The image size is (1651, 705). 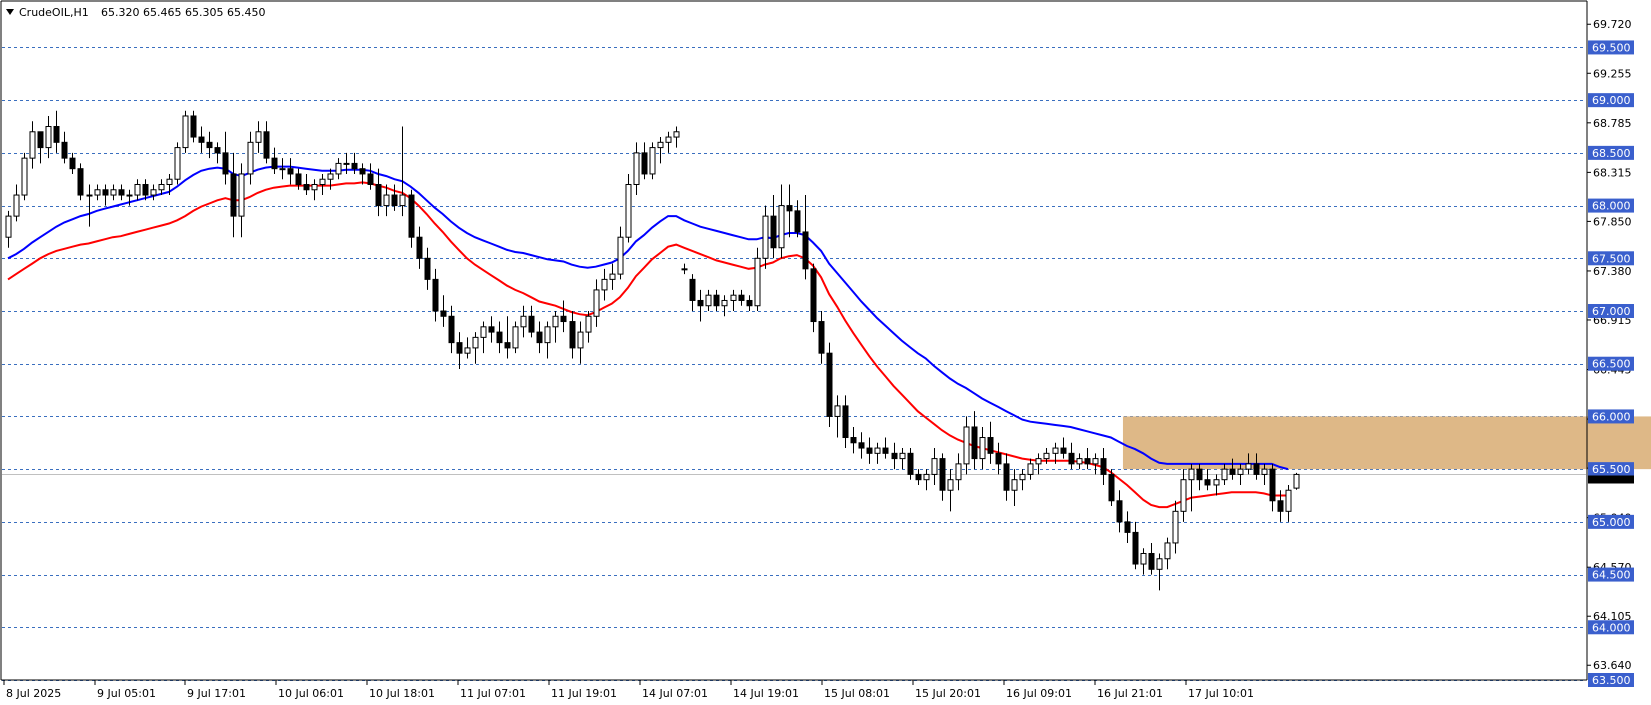 I want to click on resistance-zone, so click(x=1386, y=443).